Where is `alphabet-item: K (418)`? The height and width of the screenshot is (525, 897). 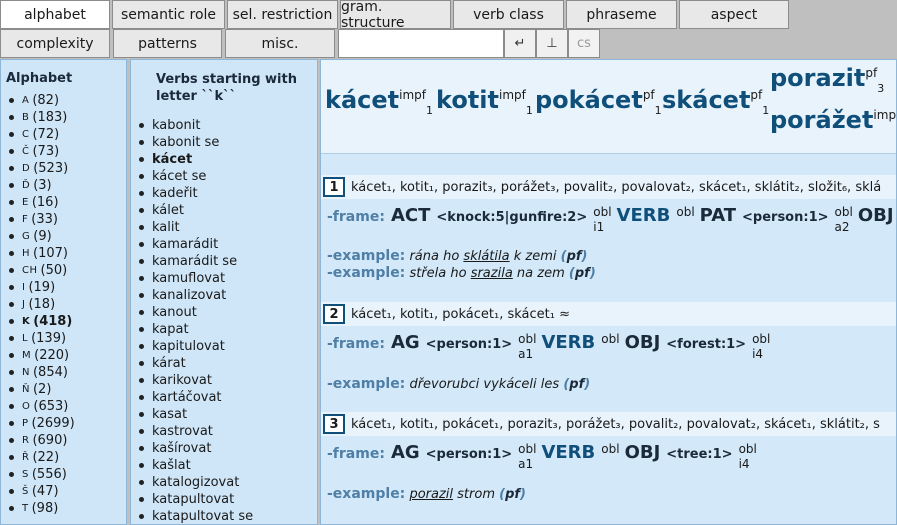
alphabet-item: K (418) is located at coordinates (67, 321).